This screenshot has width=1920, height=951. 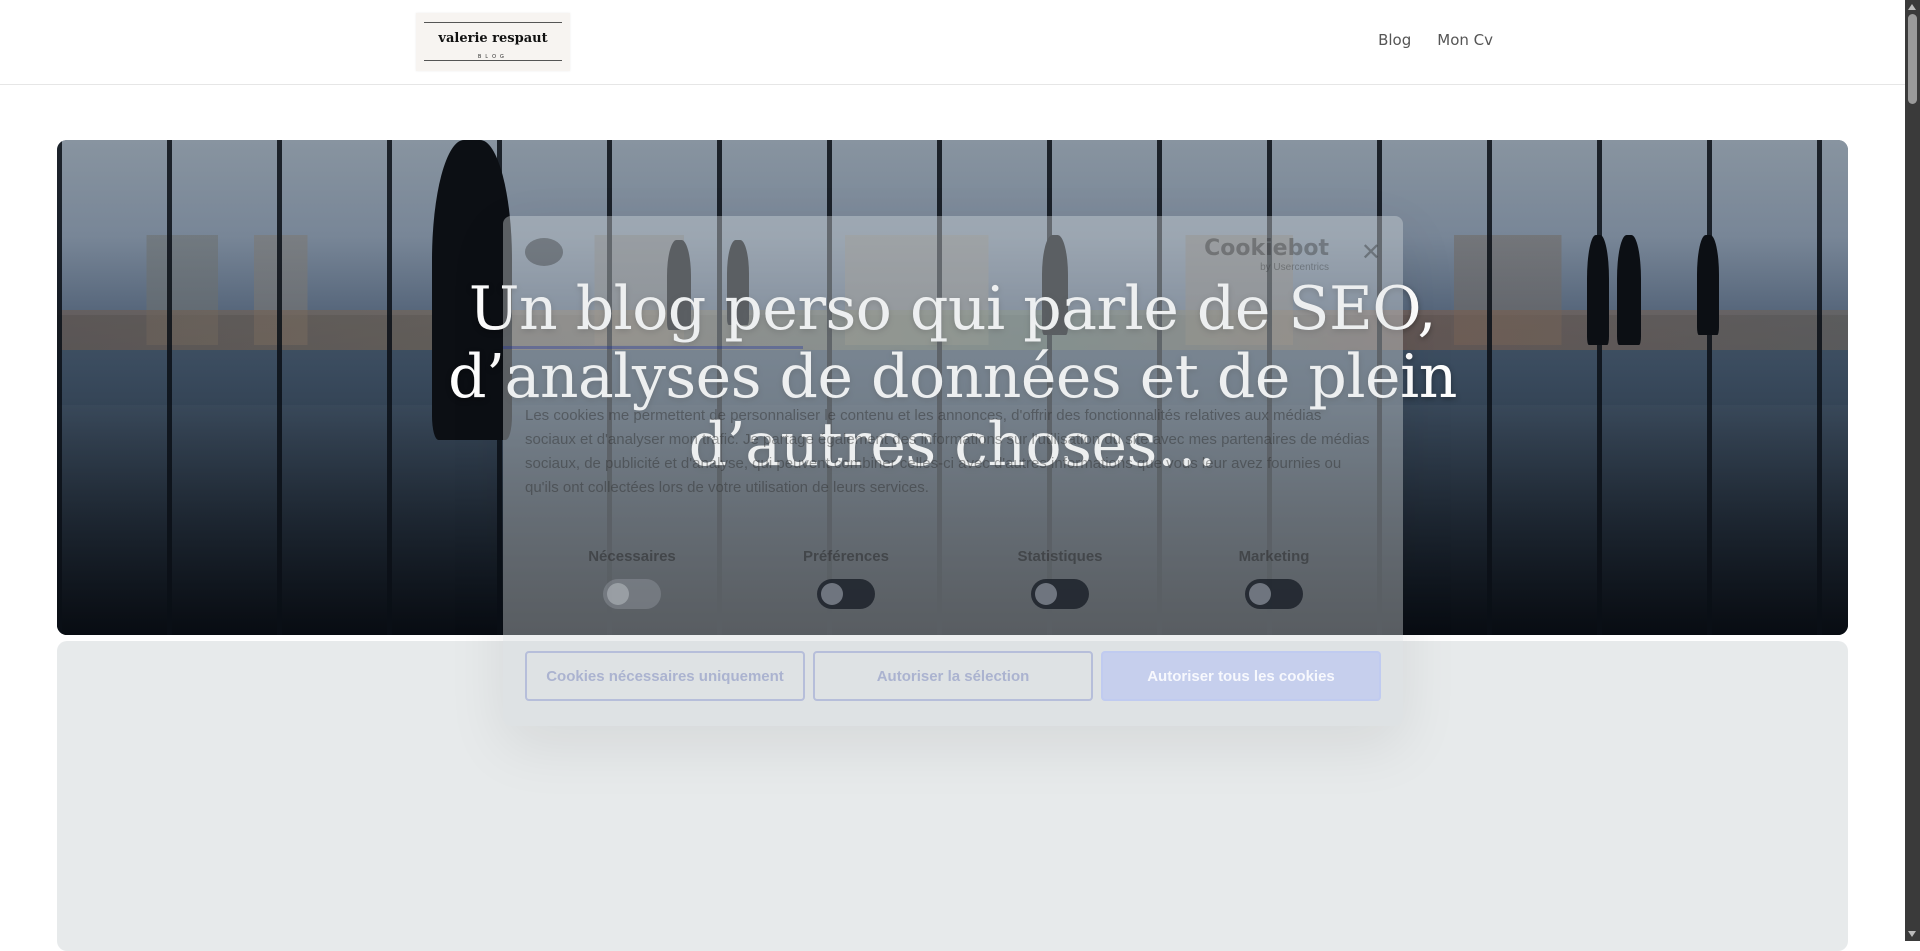 What do you see at coordinates (846, 594) in the screenshot?
I see `toggle-preferences` at bounding box center [846, 594].